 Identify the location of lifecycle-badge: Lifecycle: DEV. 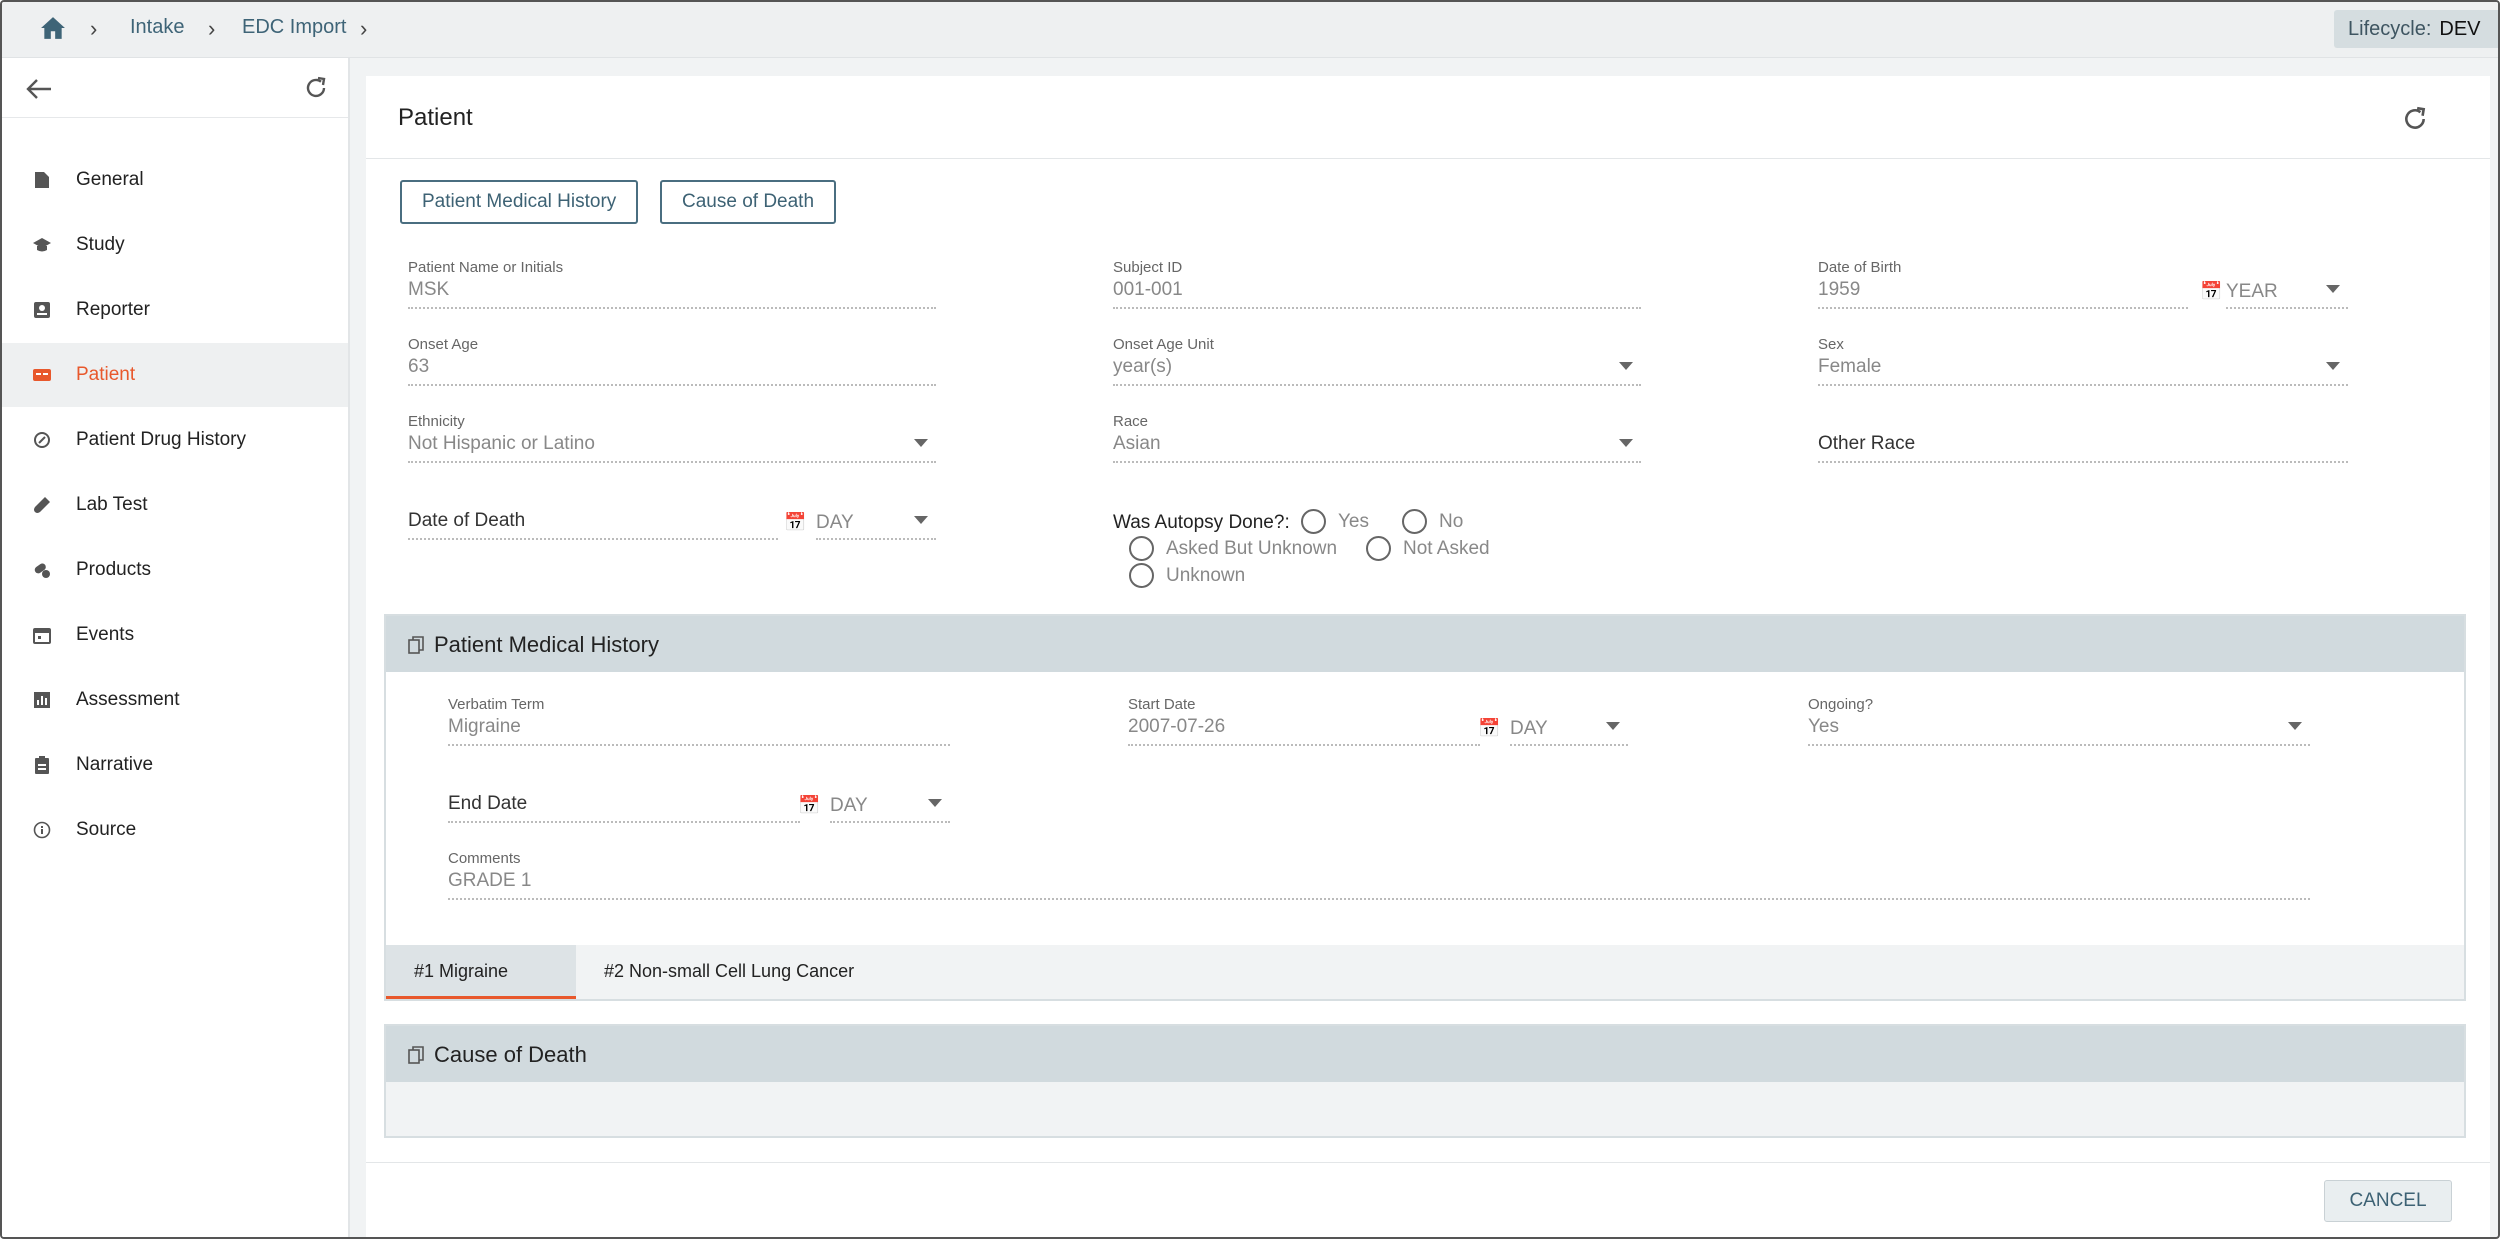
(2416, 29).